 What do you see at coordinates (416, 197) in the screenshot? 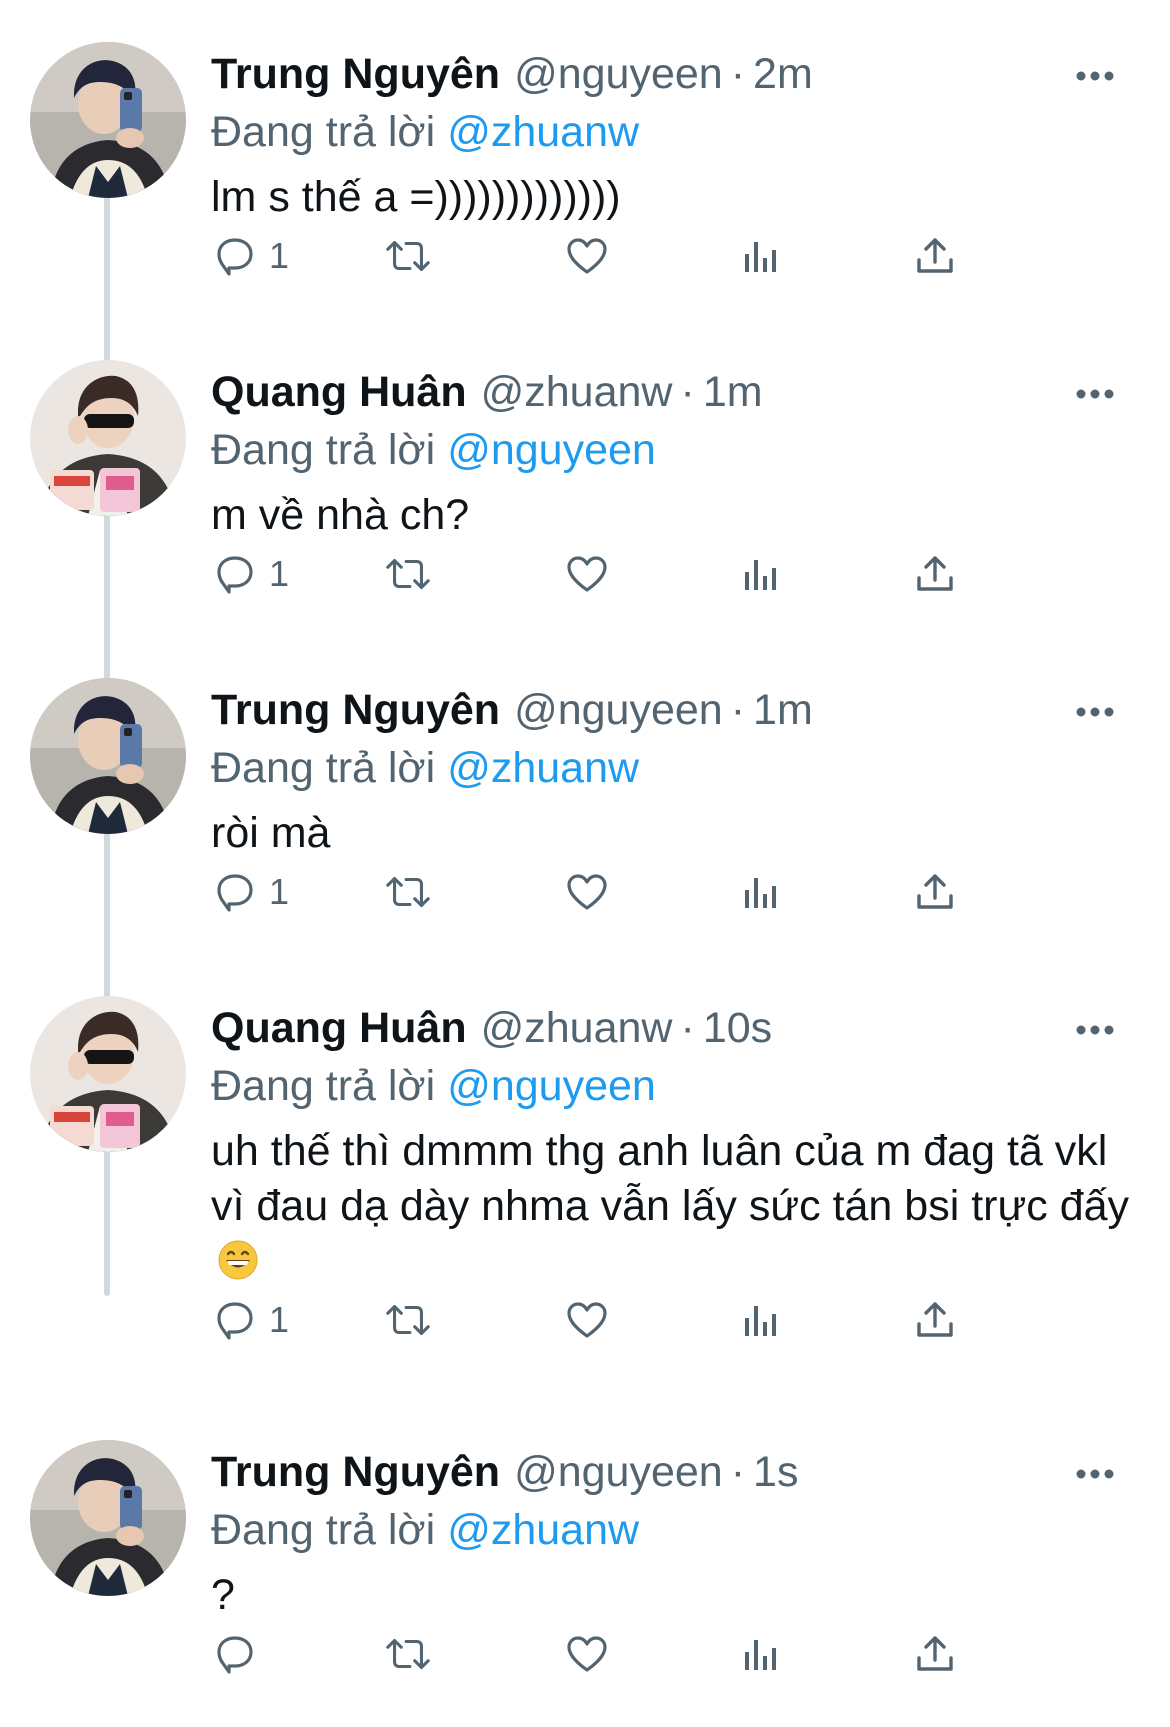
I see `tweet-text: lm s thế a =)))))))))))))` at bounding box center [416, 197].